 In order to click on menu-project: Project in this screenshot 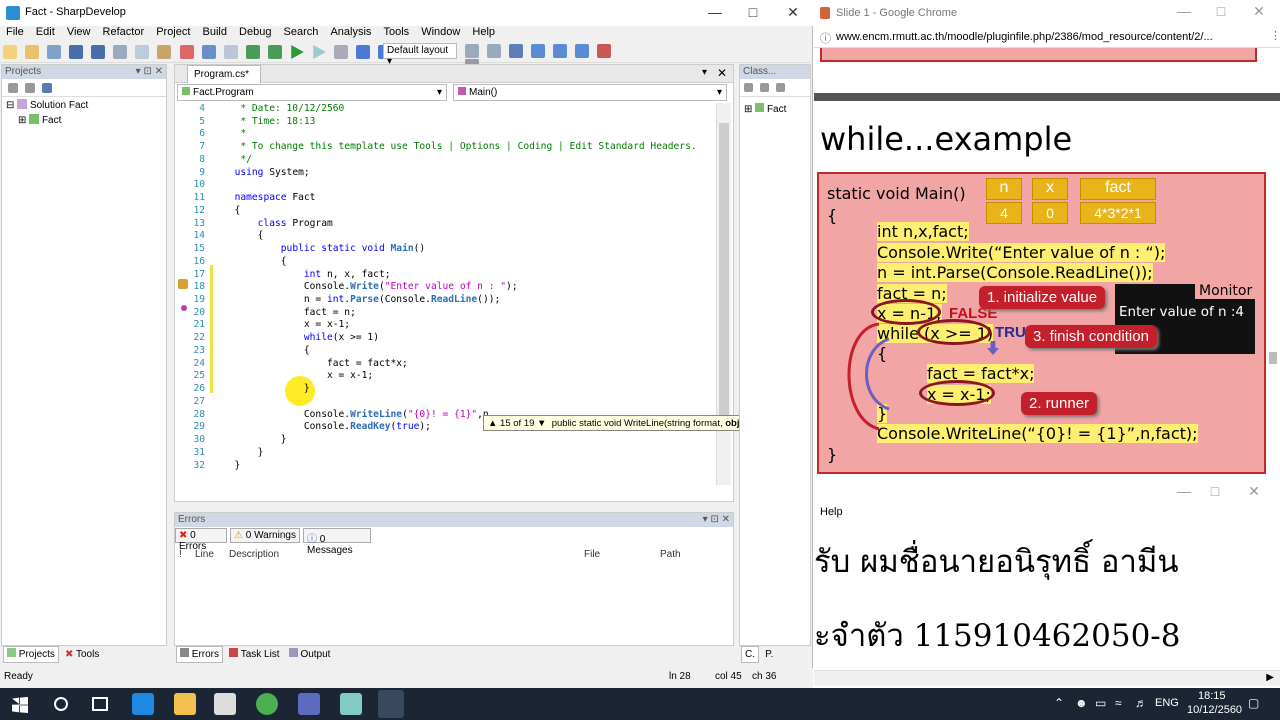, I will do `click(173, 32)`.